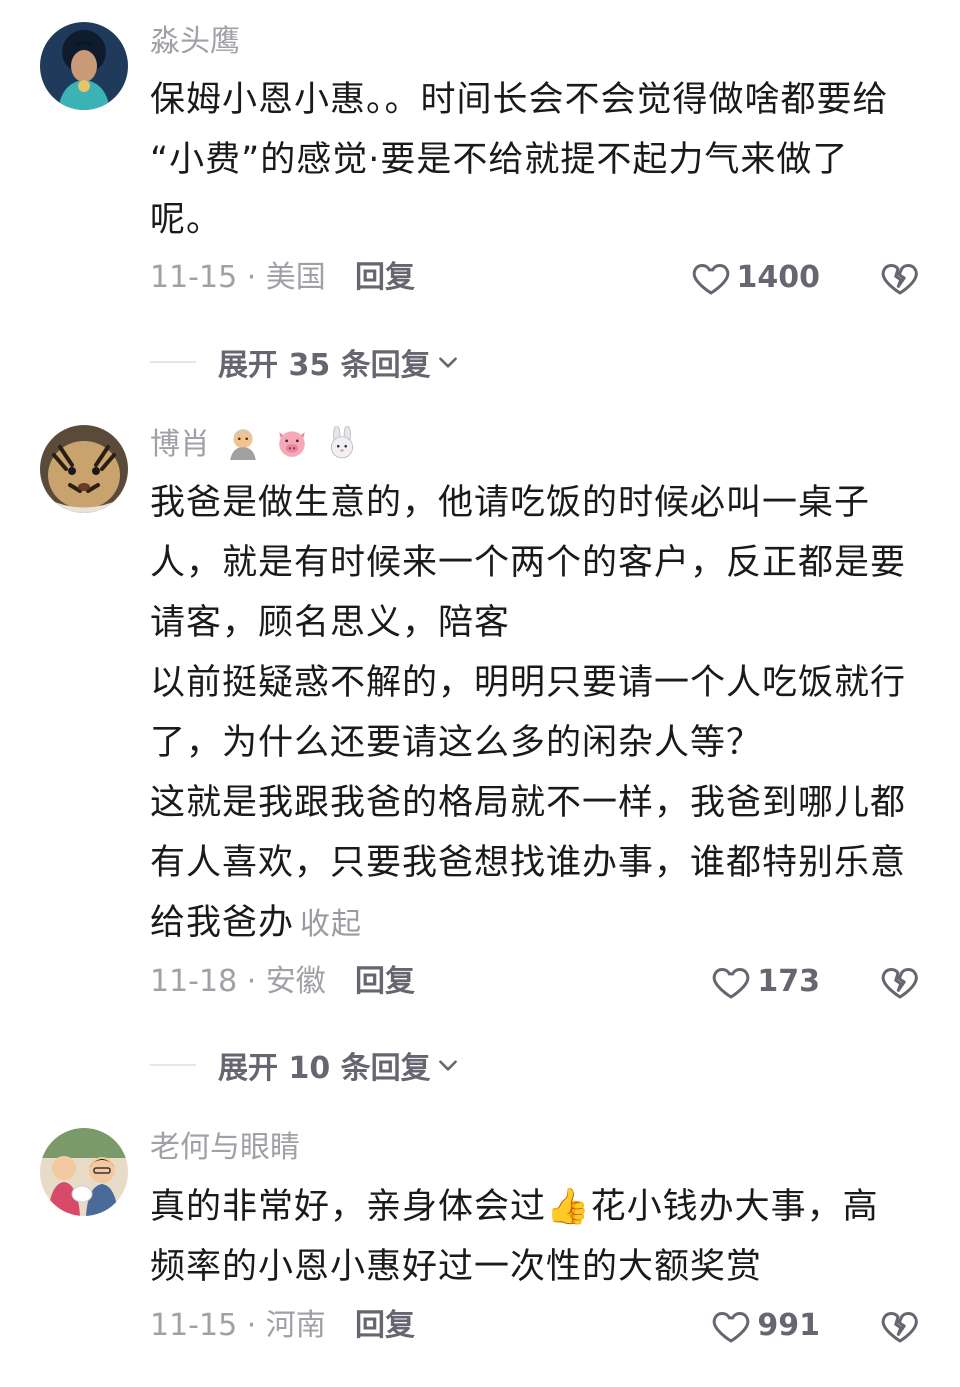  What do you see at coordinates (456, 1267) in the screenshot?
I see `comment-line: 频率的小恩小惠好过一次性的大额奖赏` at bounding box center [456, 1267].